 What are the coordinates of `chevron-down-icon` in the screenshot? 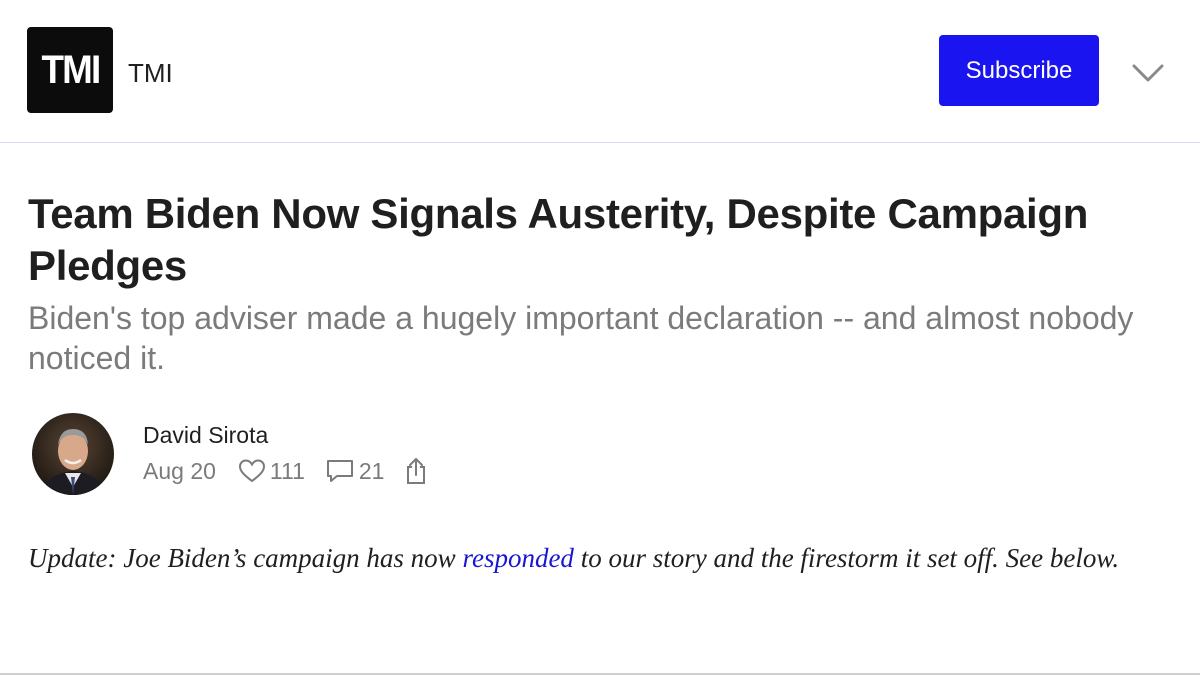 It's located at (1148, 73).